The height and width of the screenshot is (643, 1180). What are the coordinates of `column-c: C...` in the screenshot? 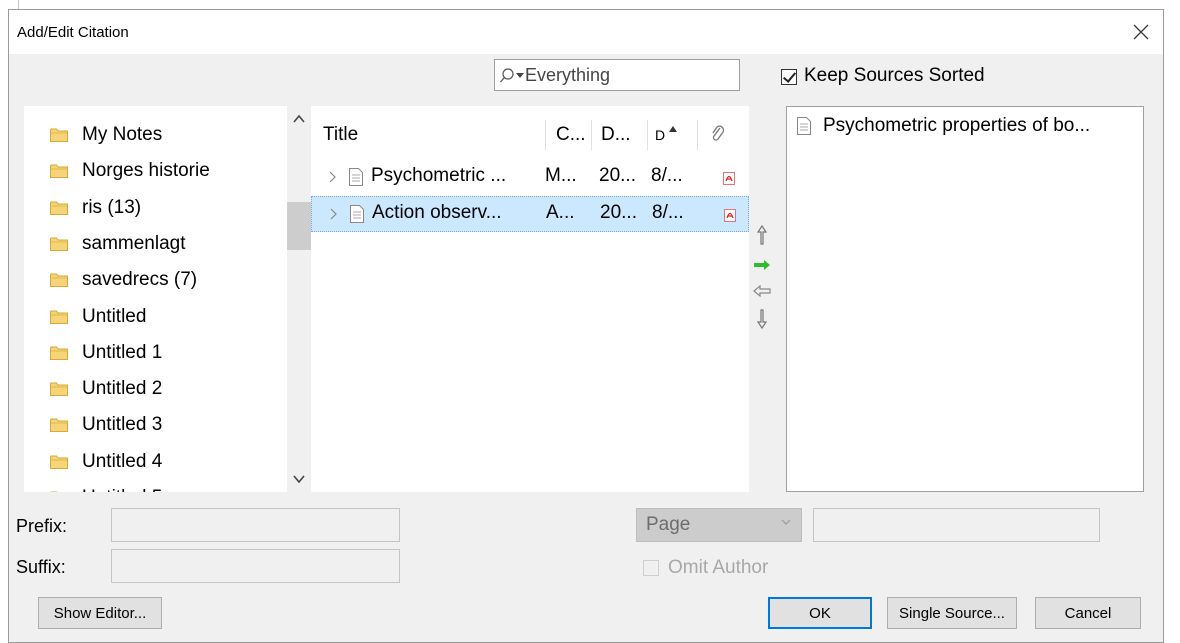 It's located at (571, 135).